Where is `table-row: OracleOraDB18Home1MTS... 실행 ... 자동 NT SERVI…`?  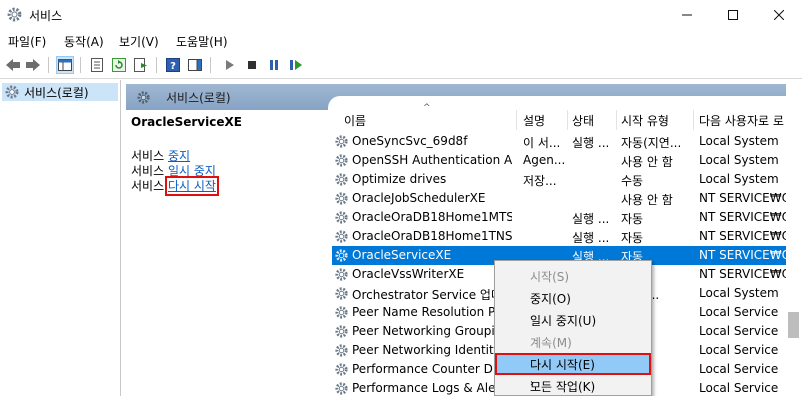
table-row: OracleOraDB18Home1MTS... 실행 ... 자동 NT SERVI… is located at coordinates (567, 217).